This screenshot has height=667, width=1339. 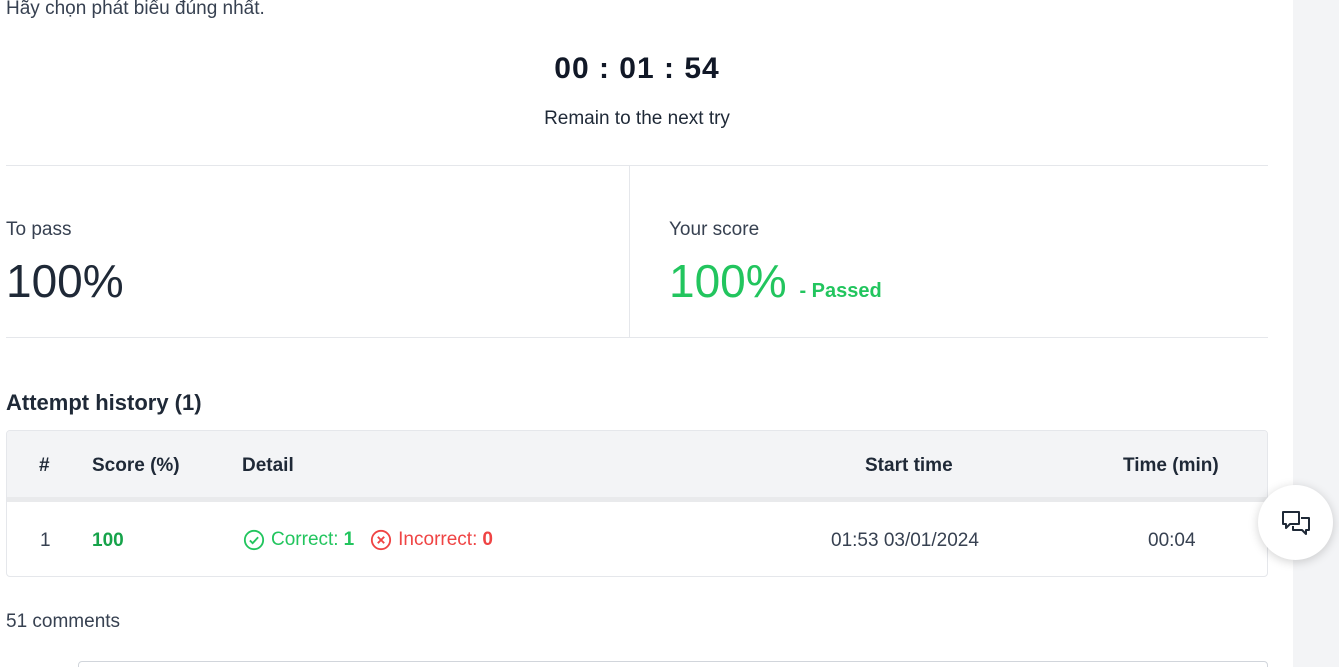 I want to click on incorrect-value: 0, so click(x=487, y=539).